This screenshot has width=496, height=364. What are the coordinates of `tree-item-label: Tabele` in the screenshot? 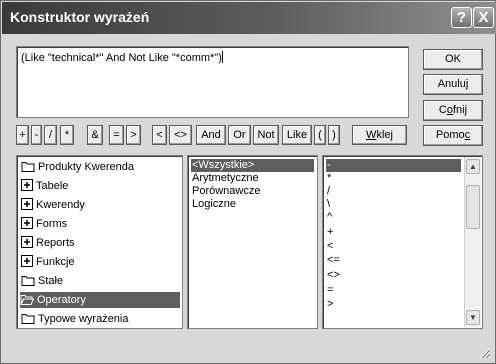 It's located at (52, 186).